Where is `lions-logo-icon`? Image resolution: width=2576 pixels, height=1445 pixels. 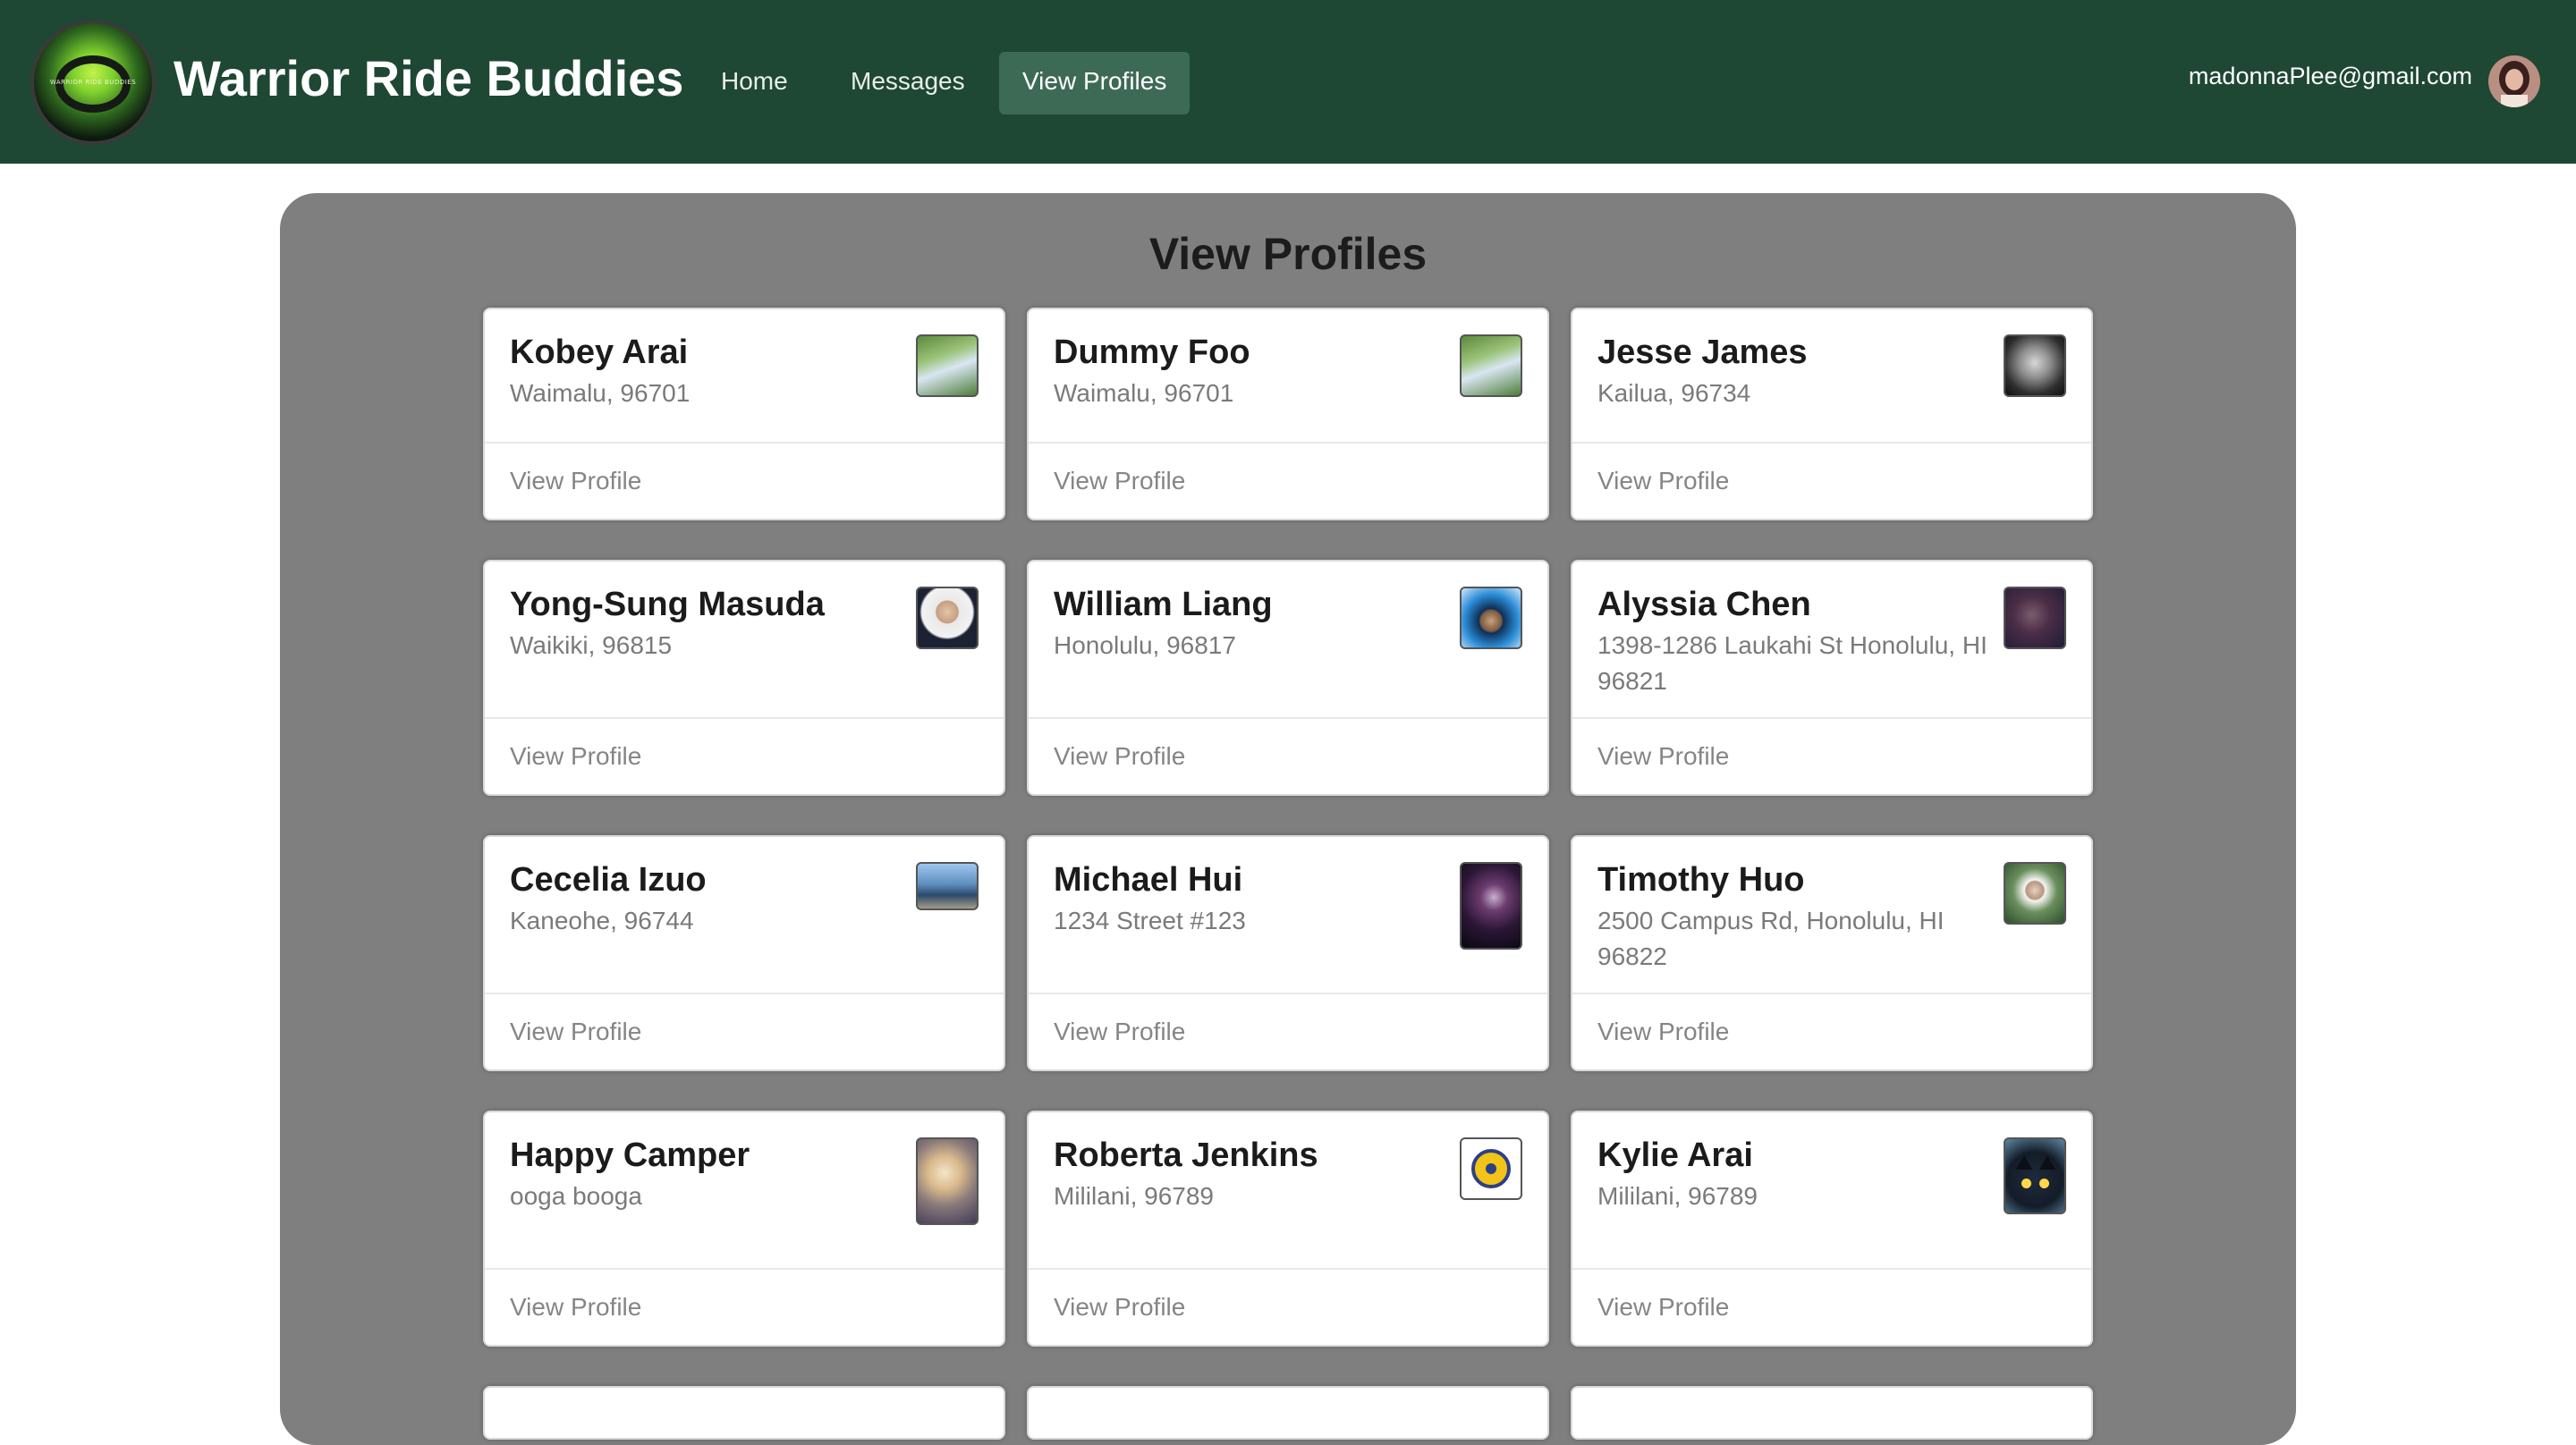
lions-logo-icon is located at coordinates (1491, 1168).